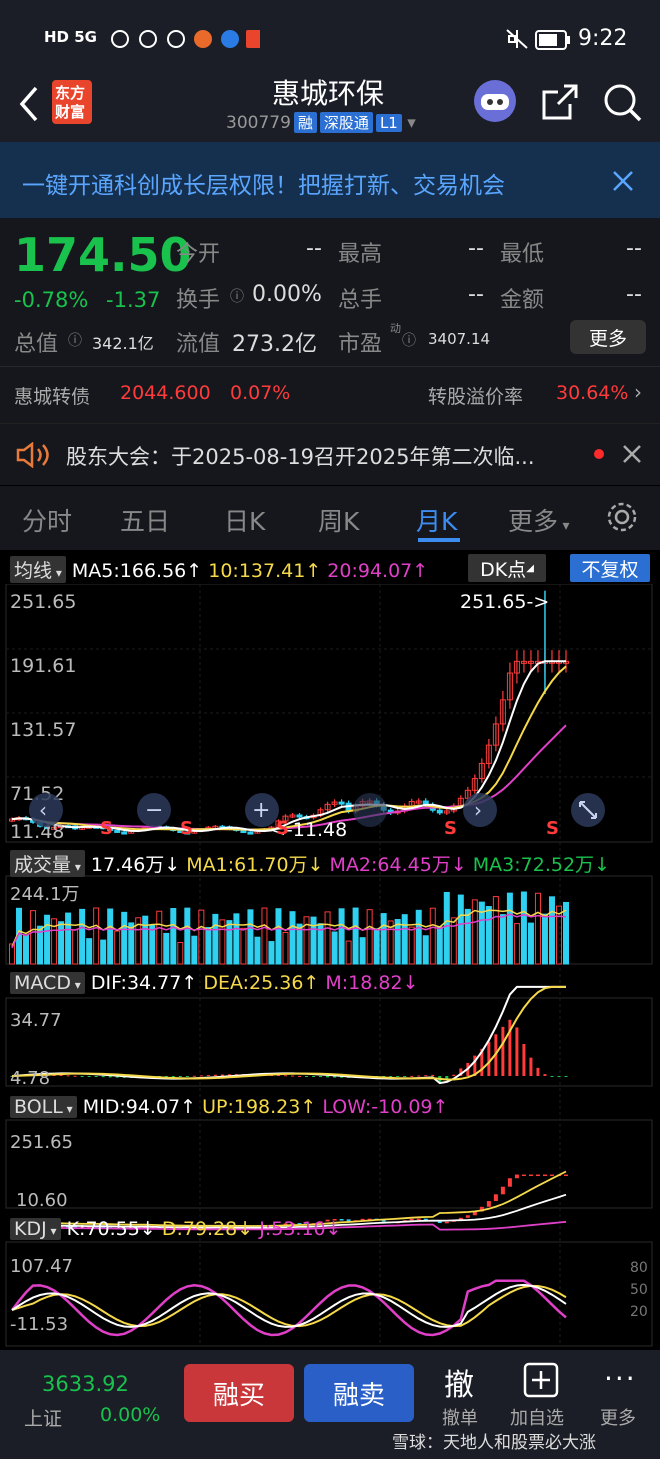 The image size is (660, 1459). What do you see at coordinates (495, 101) in the screenshot?
I see `robot-assistant-icon` at bounding box center [495, 101].